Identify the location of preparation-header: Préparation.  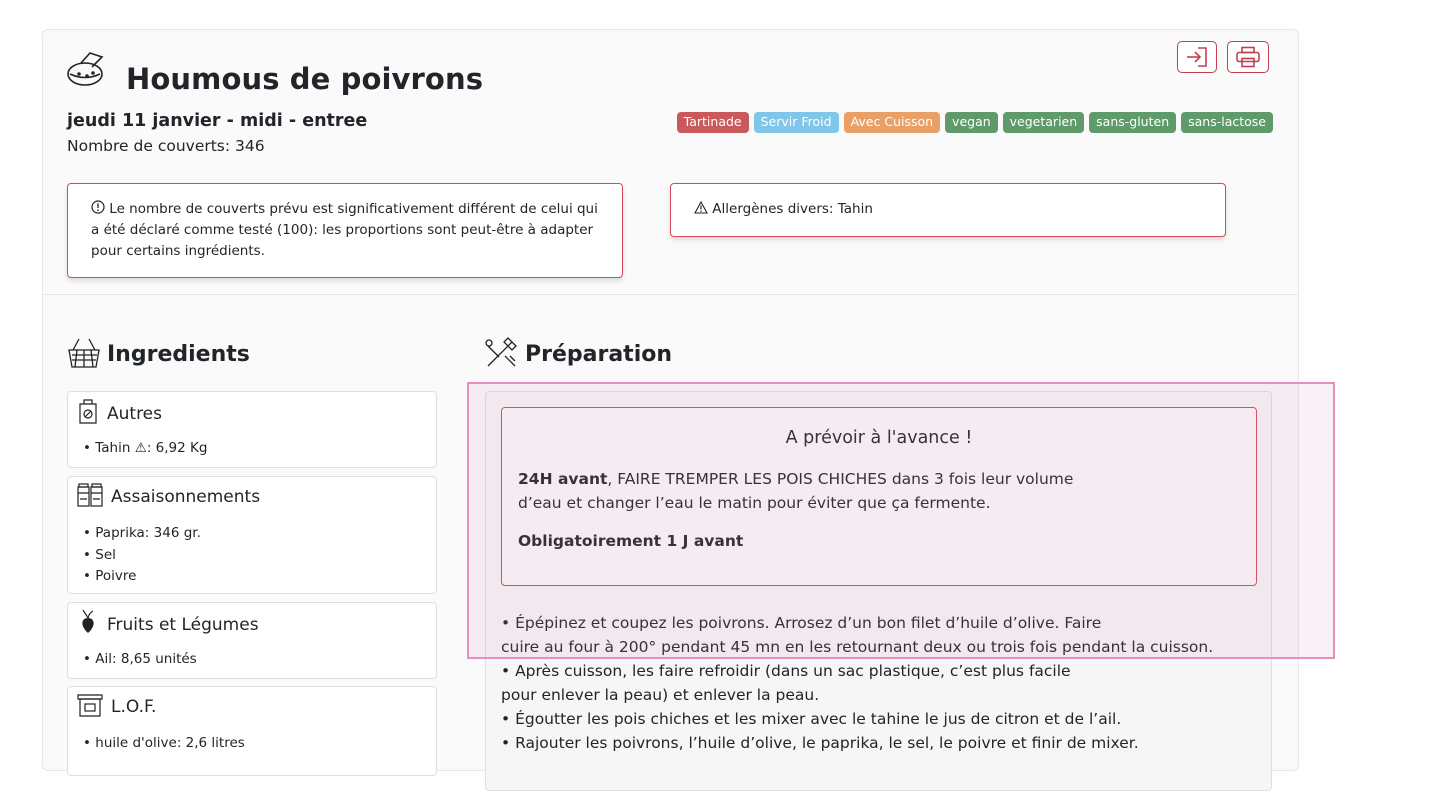
(578, 352).